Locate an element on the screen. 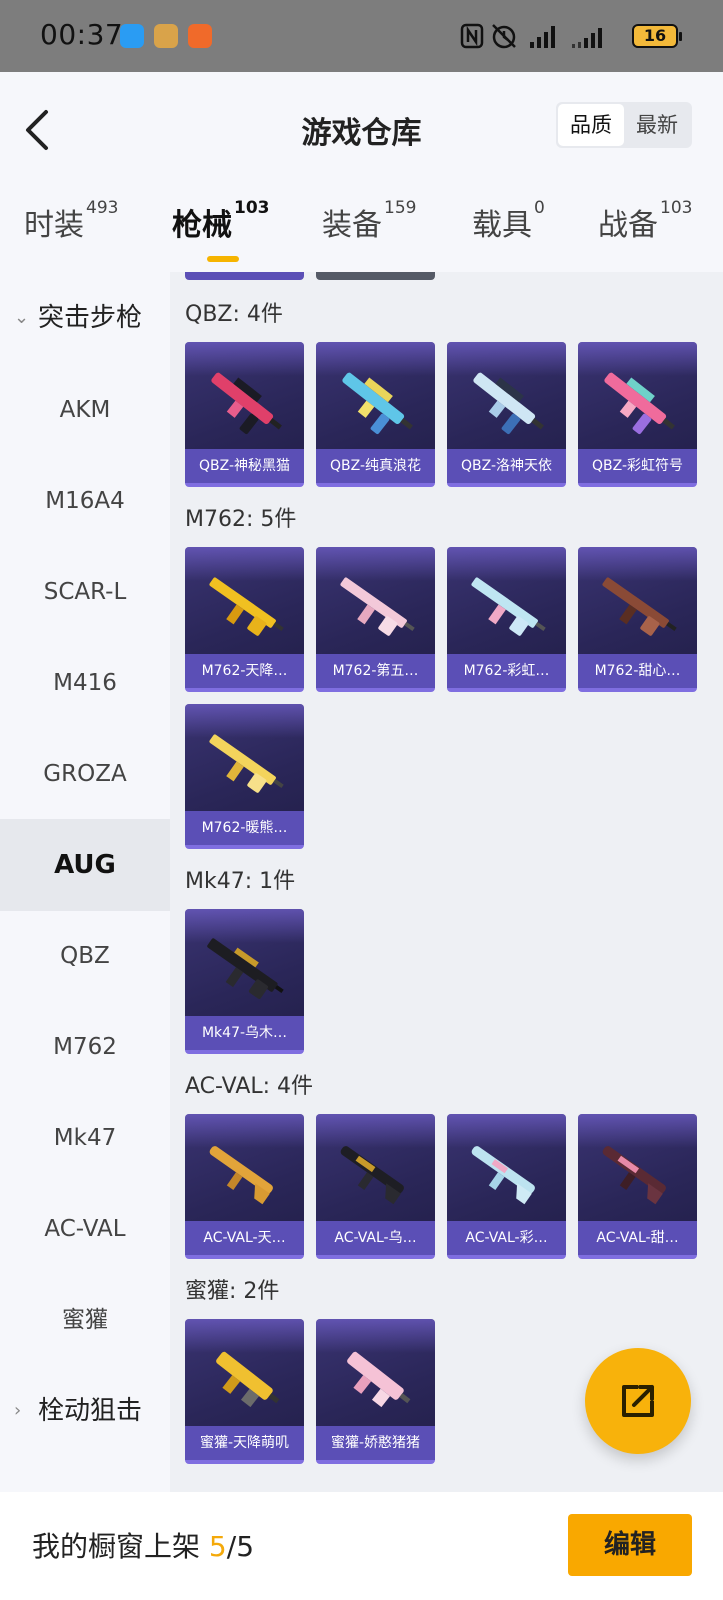 Image resolution: width=723 pixels, height=1600 pixels. skin-card: 蜜獾-天降萌叽 is located at coordinates (244, 1391).